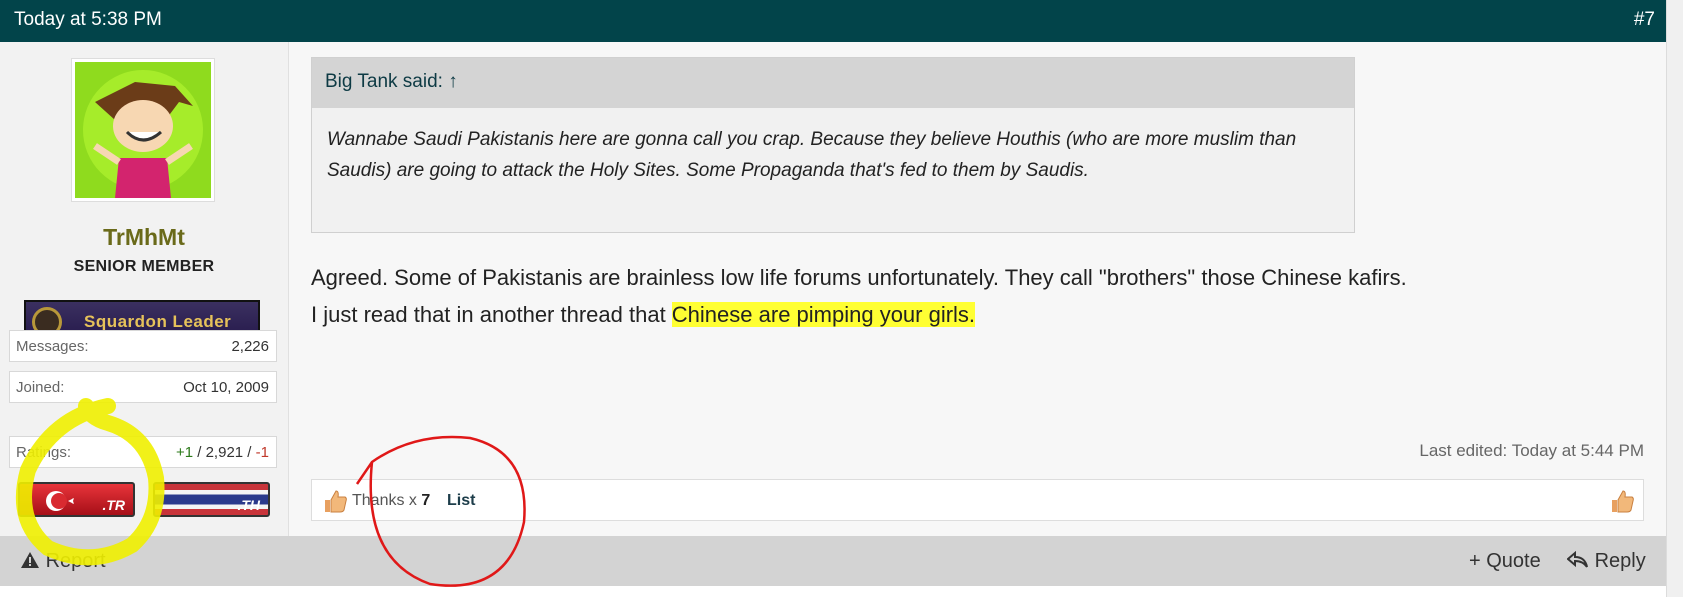 The image size is (1683, 597). Describe the element at coordinates (491, 314) in the screenshot. I see `message-text-plain: I just read that in another thread that` at that location.